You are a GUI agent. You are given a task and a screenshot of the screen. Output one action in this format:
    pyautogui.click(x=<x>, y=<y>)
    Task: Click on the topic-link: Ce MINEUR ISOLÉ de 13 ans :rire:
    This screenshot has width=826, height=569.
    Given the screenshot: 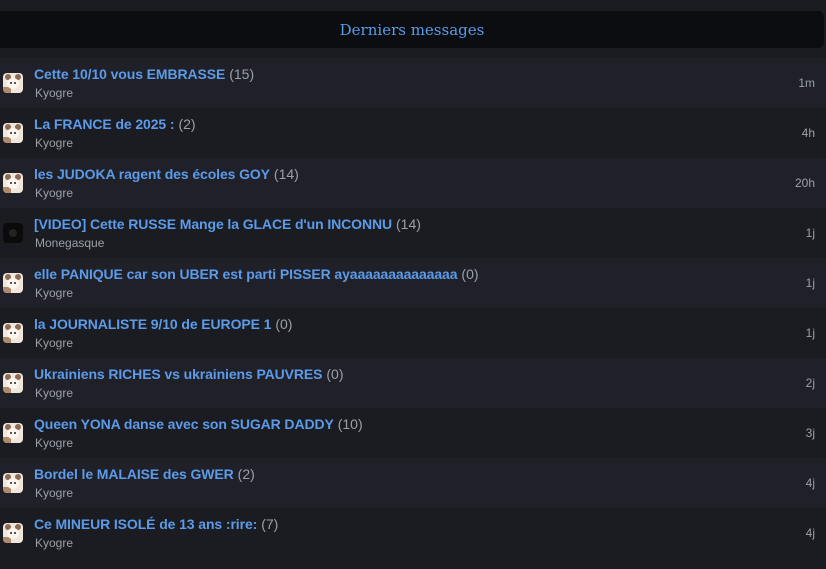 What is the action you would take?
    pyautogui.click(x=145, y=524)
    